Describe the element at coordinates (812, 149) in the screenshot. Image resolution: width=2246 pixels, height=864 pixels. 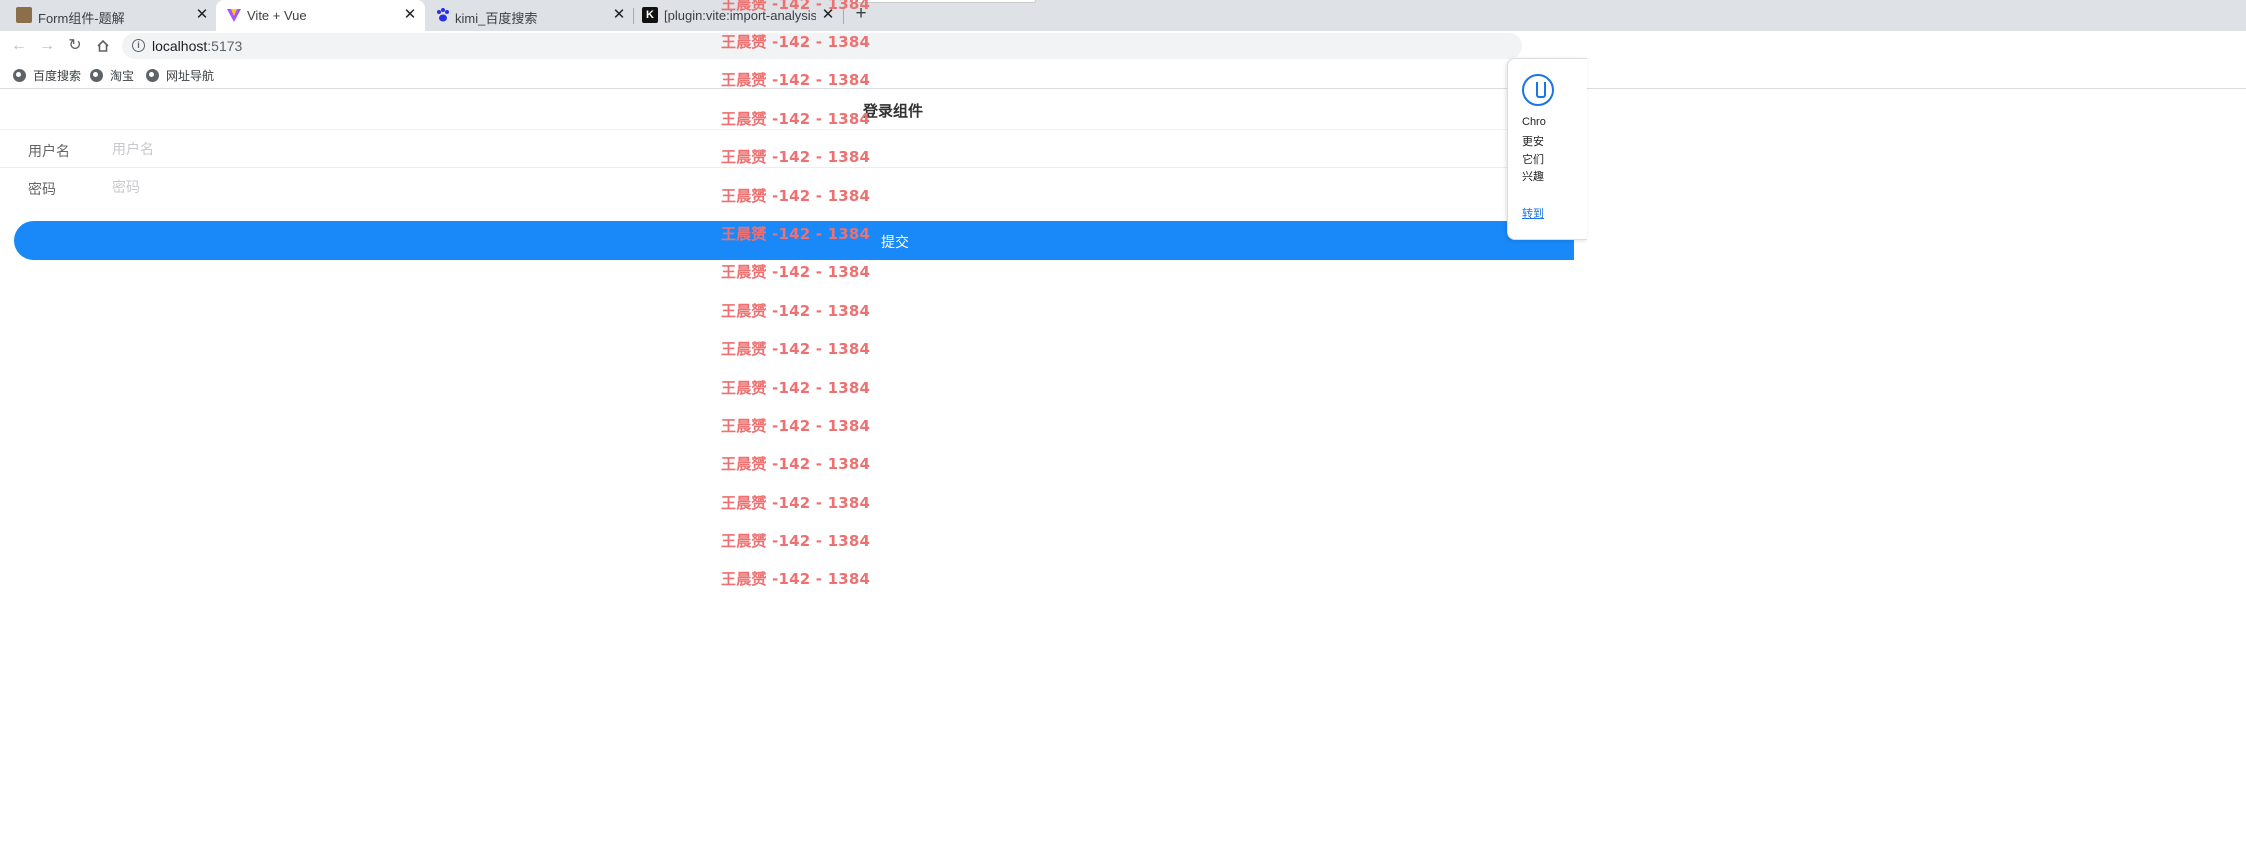
I see `username-input` at that location.